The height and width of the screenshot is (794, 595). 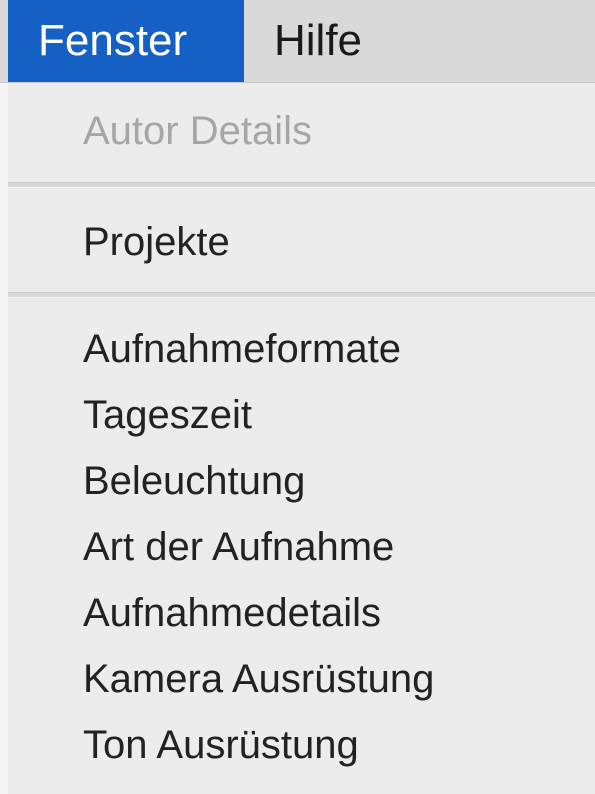 What do you see at coordinates (301, 745) in the screenshot?
I see `menu-item-ton-ausruestung: Ton Ausrüstung` at bounding box center [301, 745].